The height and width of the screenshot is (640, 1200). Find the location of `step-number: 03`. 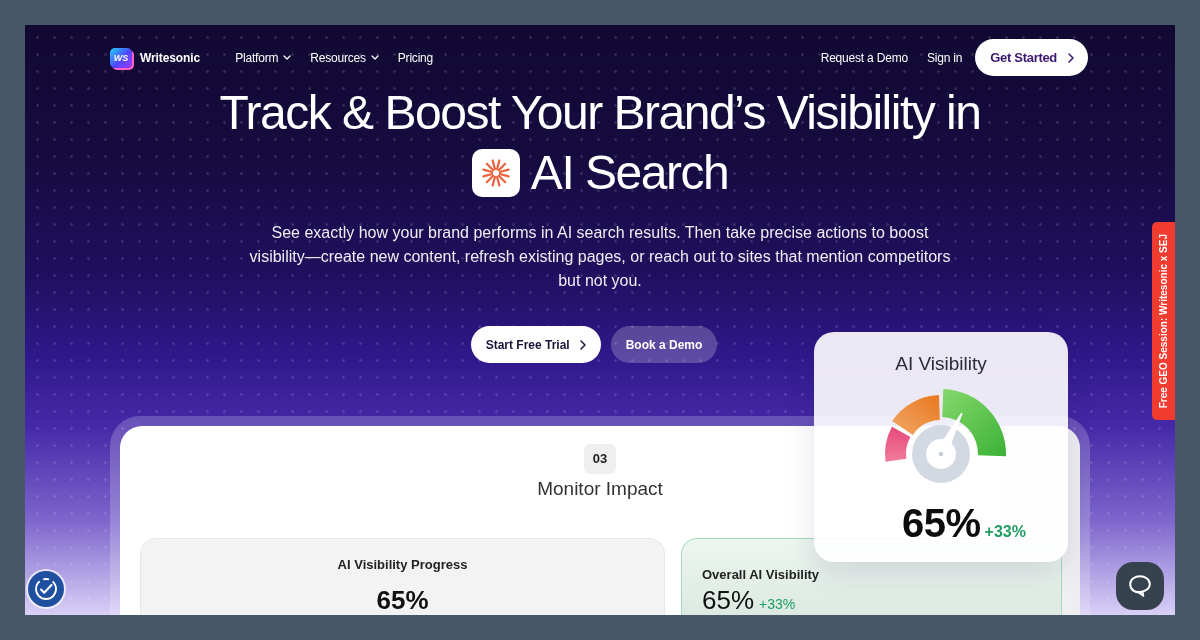

step-number: 03 is located at coordinates (600, 459).